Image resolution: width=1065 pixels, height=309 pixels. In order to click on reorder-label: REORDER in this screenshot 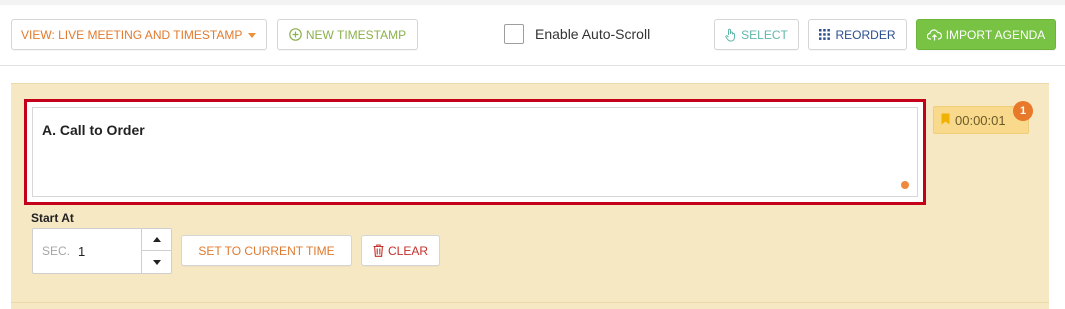, I will do `click(865, 34)`.